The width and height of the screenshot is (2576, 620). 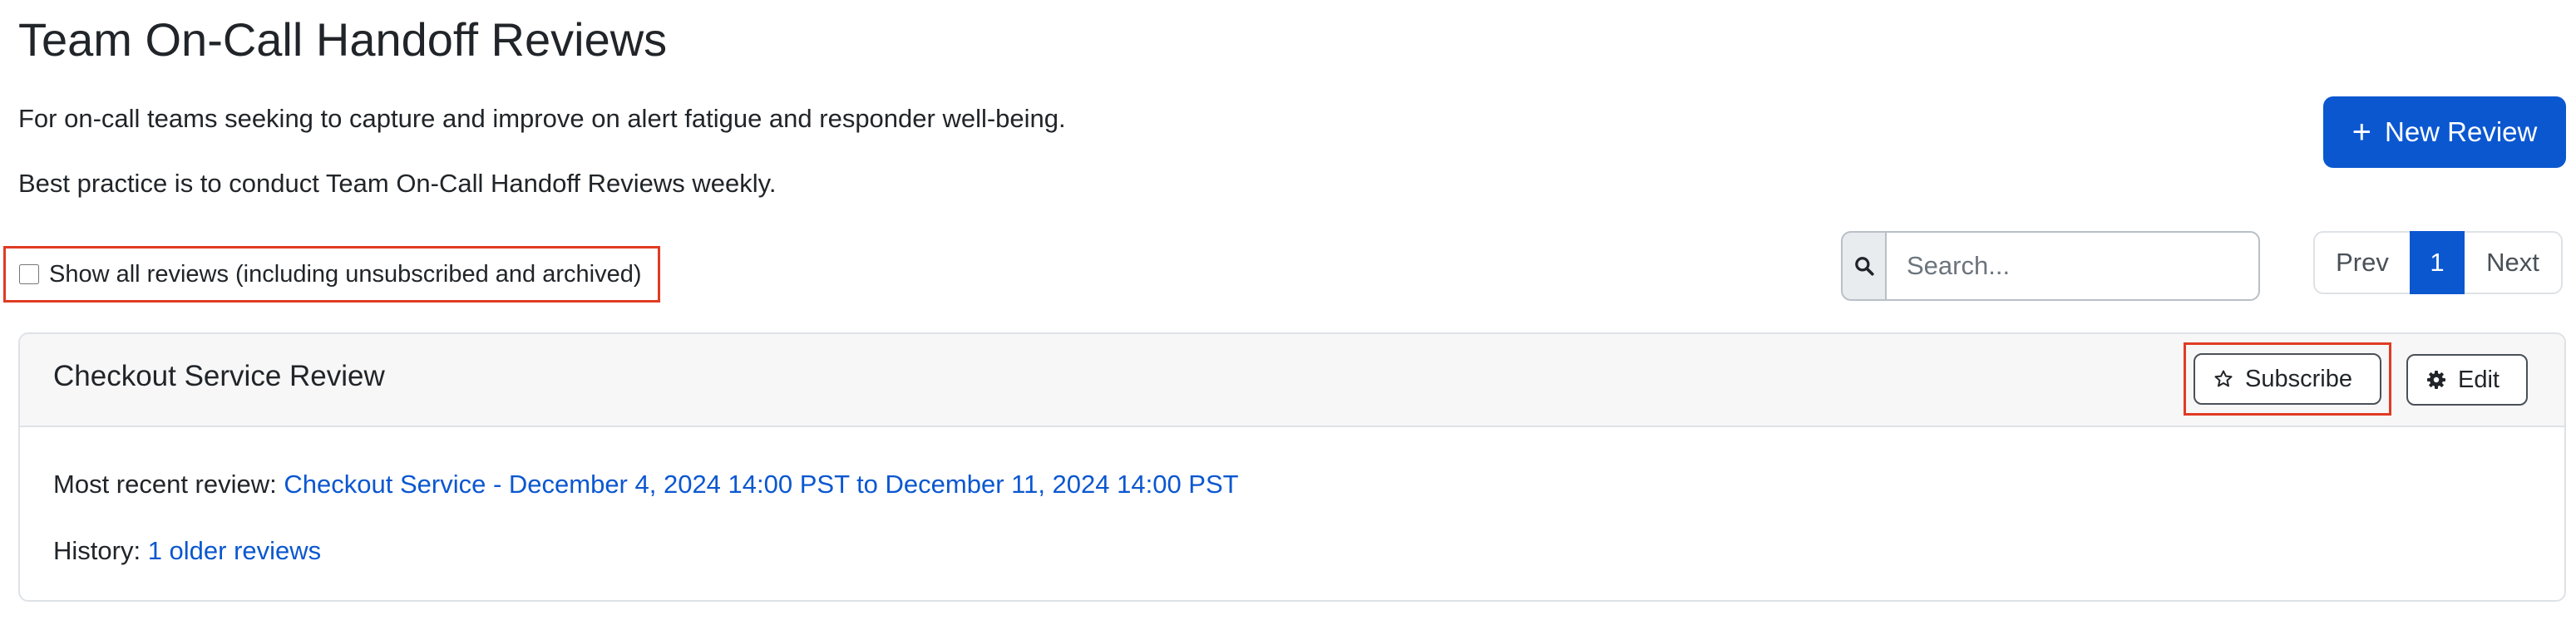 What do you see at coordinates (165, 484) in the screenshot?
I see `most-recent-label: Most recent review:` at bounding box center [165, 484].